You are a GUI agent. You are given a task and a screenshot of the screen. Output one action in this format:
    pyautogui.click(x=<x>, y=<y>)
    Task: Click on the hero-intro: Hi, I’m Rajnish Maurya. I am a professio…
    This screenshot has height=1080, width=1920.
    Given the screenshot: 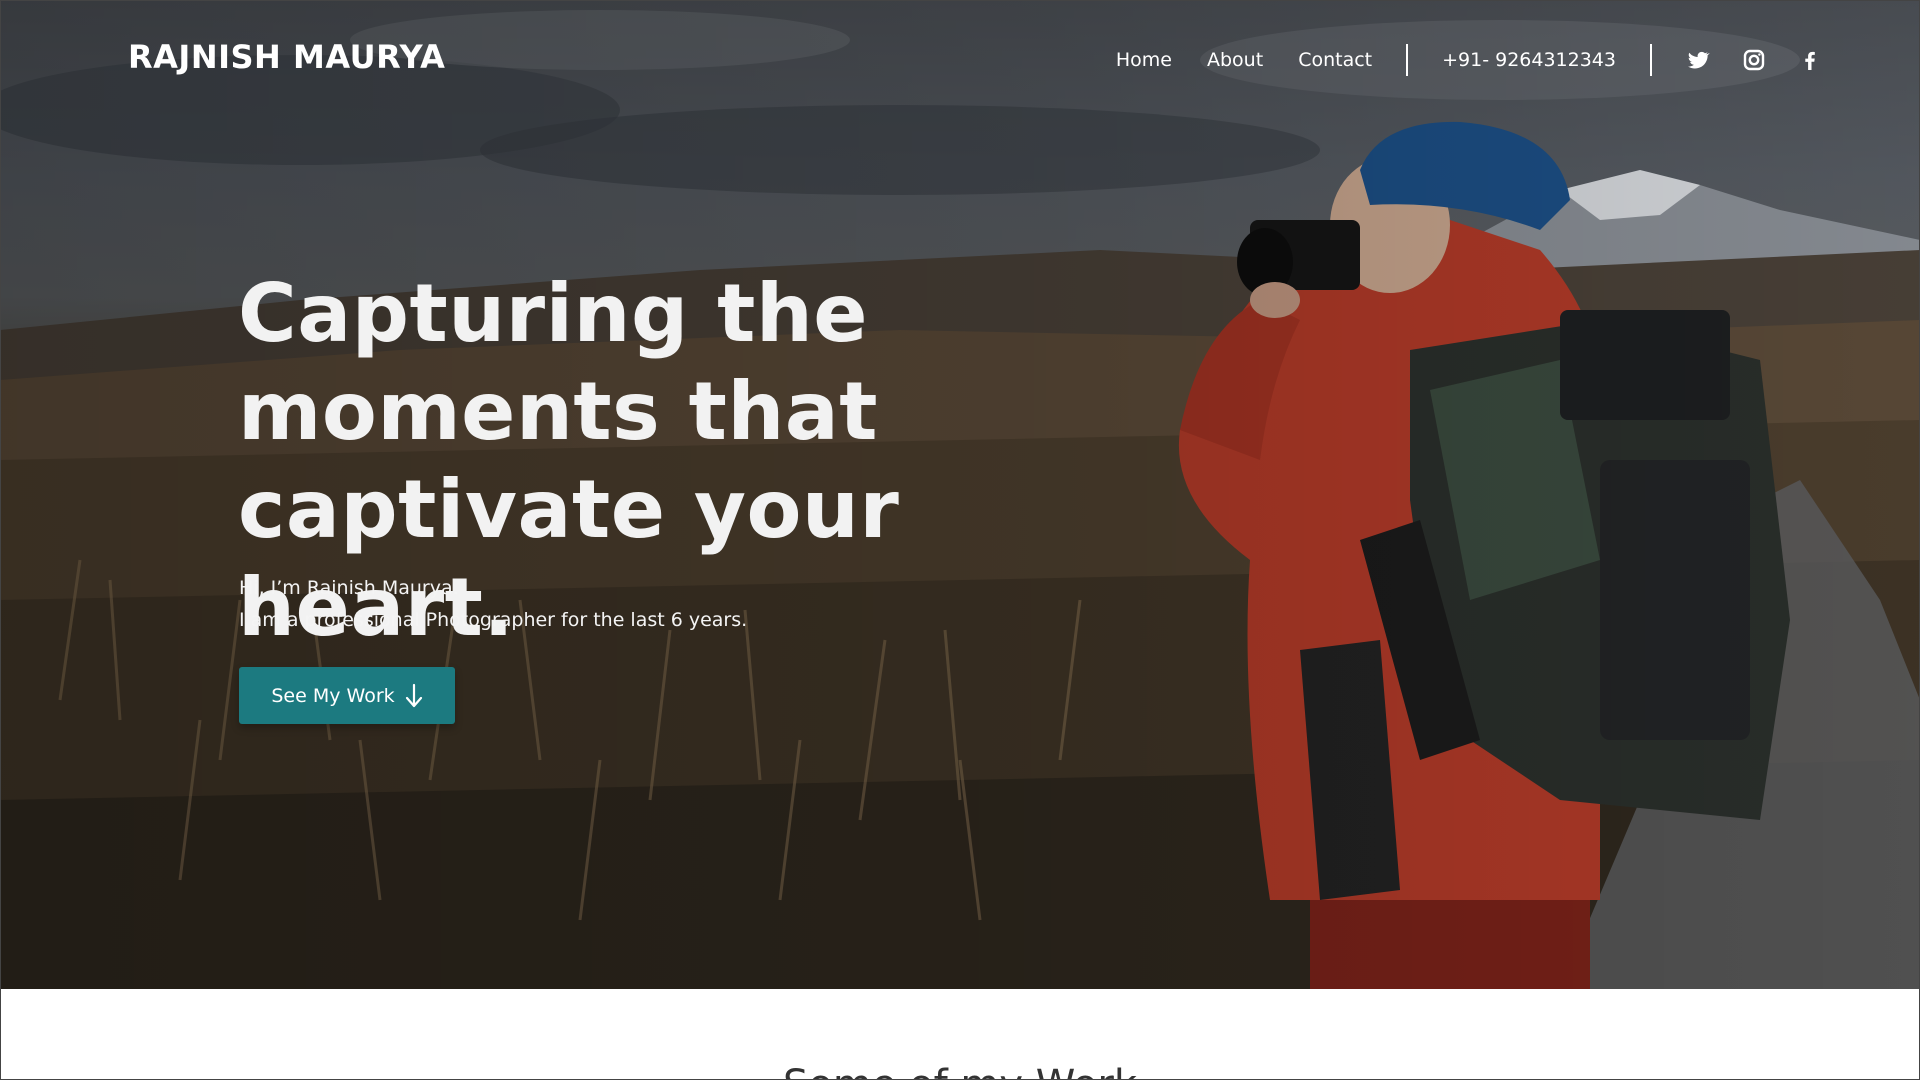 What is the action you would take?
    pyautogui.click(x=493, y=604)
    